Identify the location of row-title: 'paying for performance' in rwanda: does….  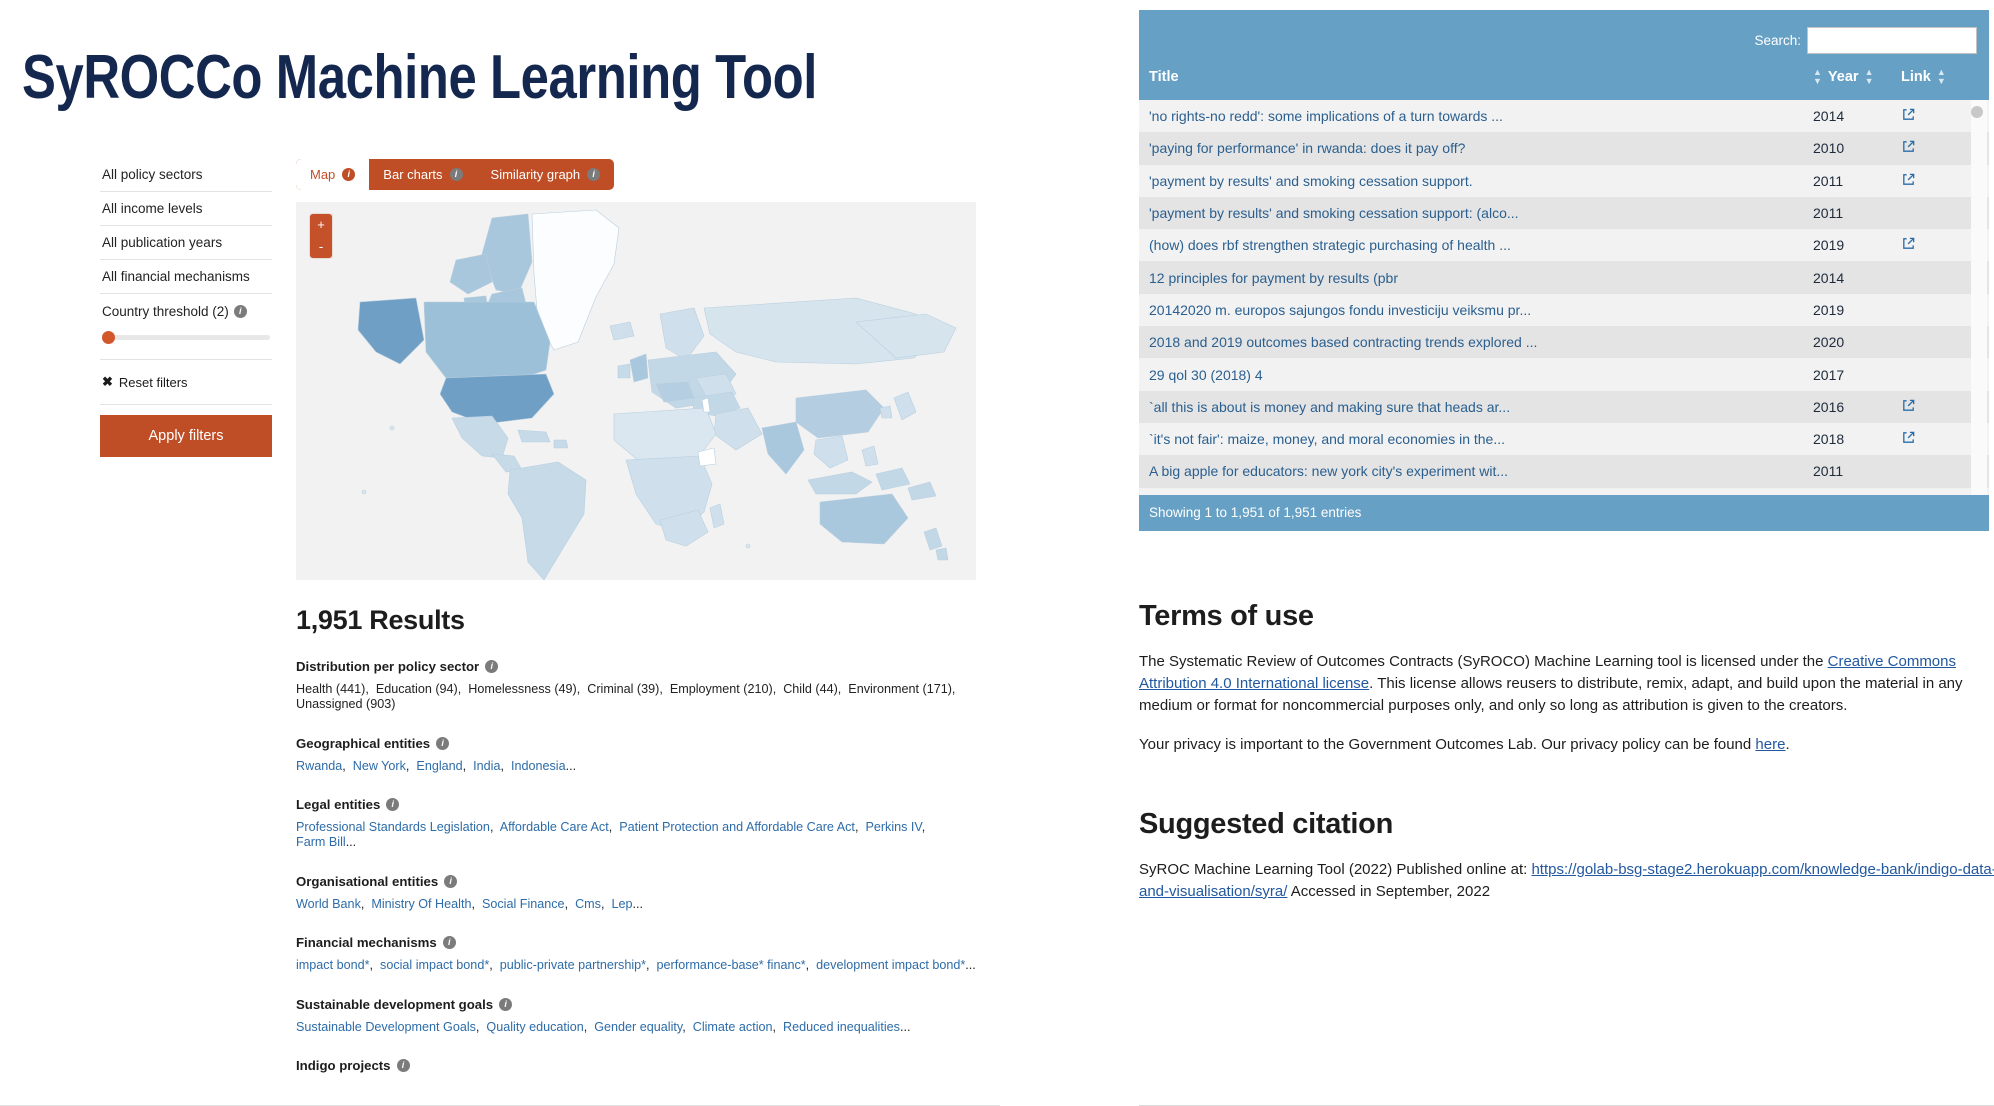
(1481, 148).